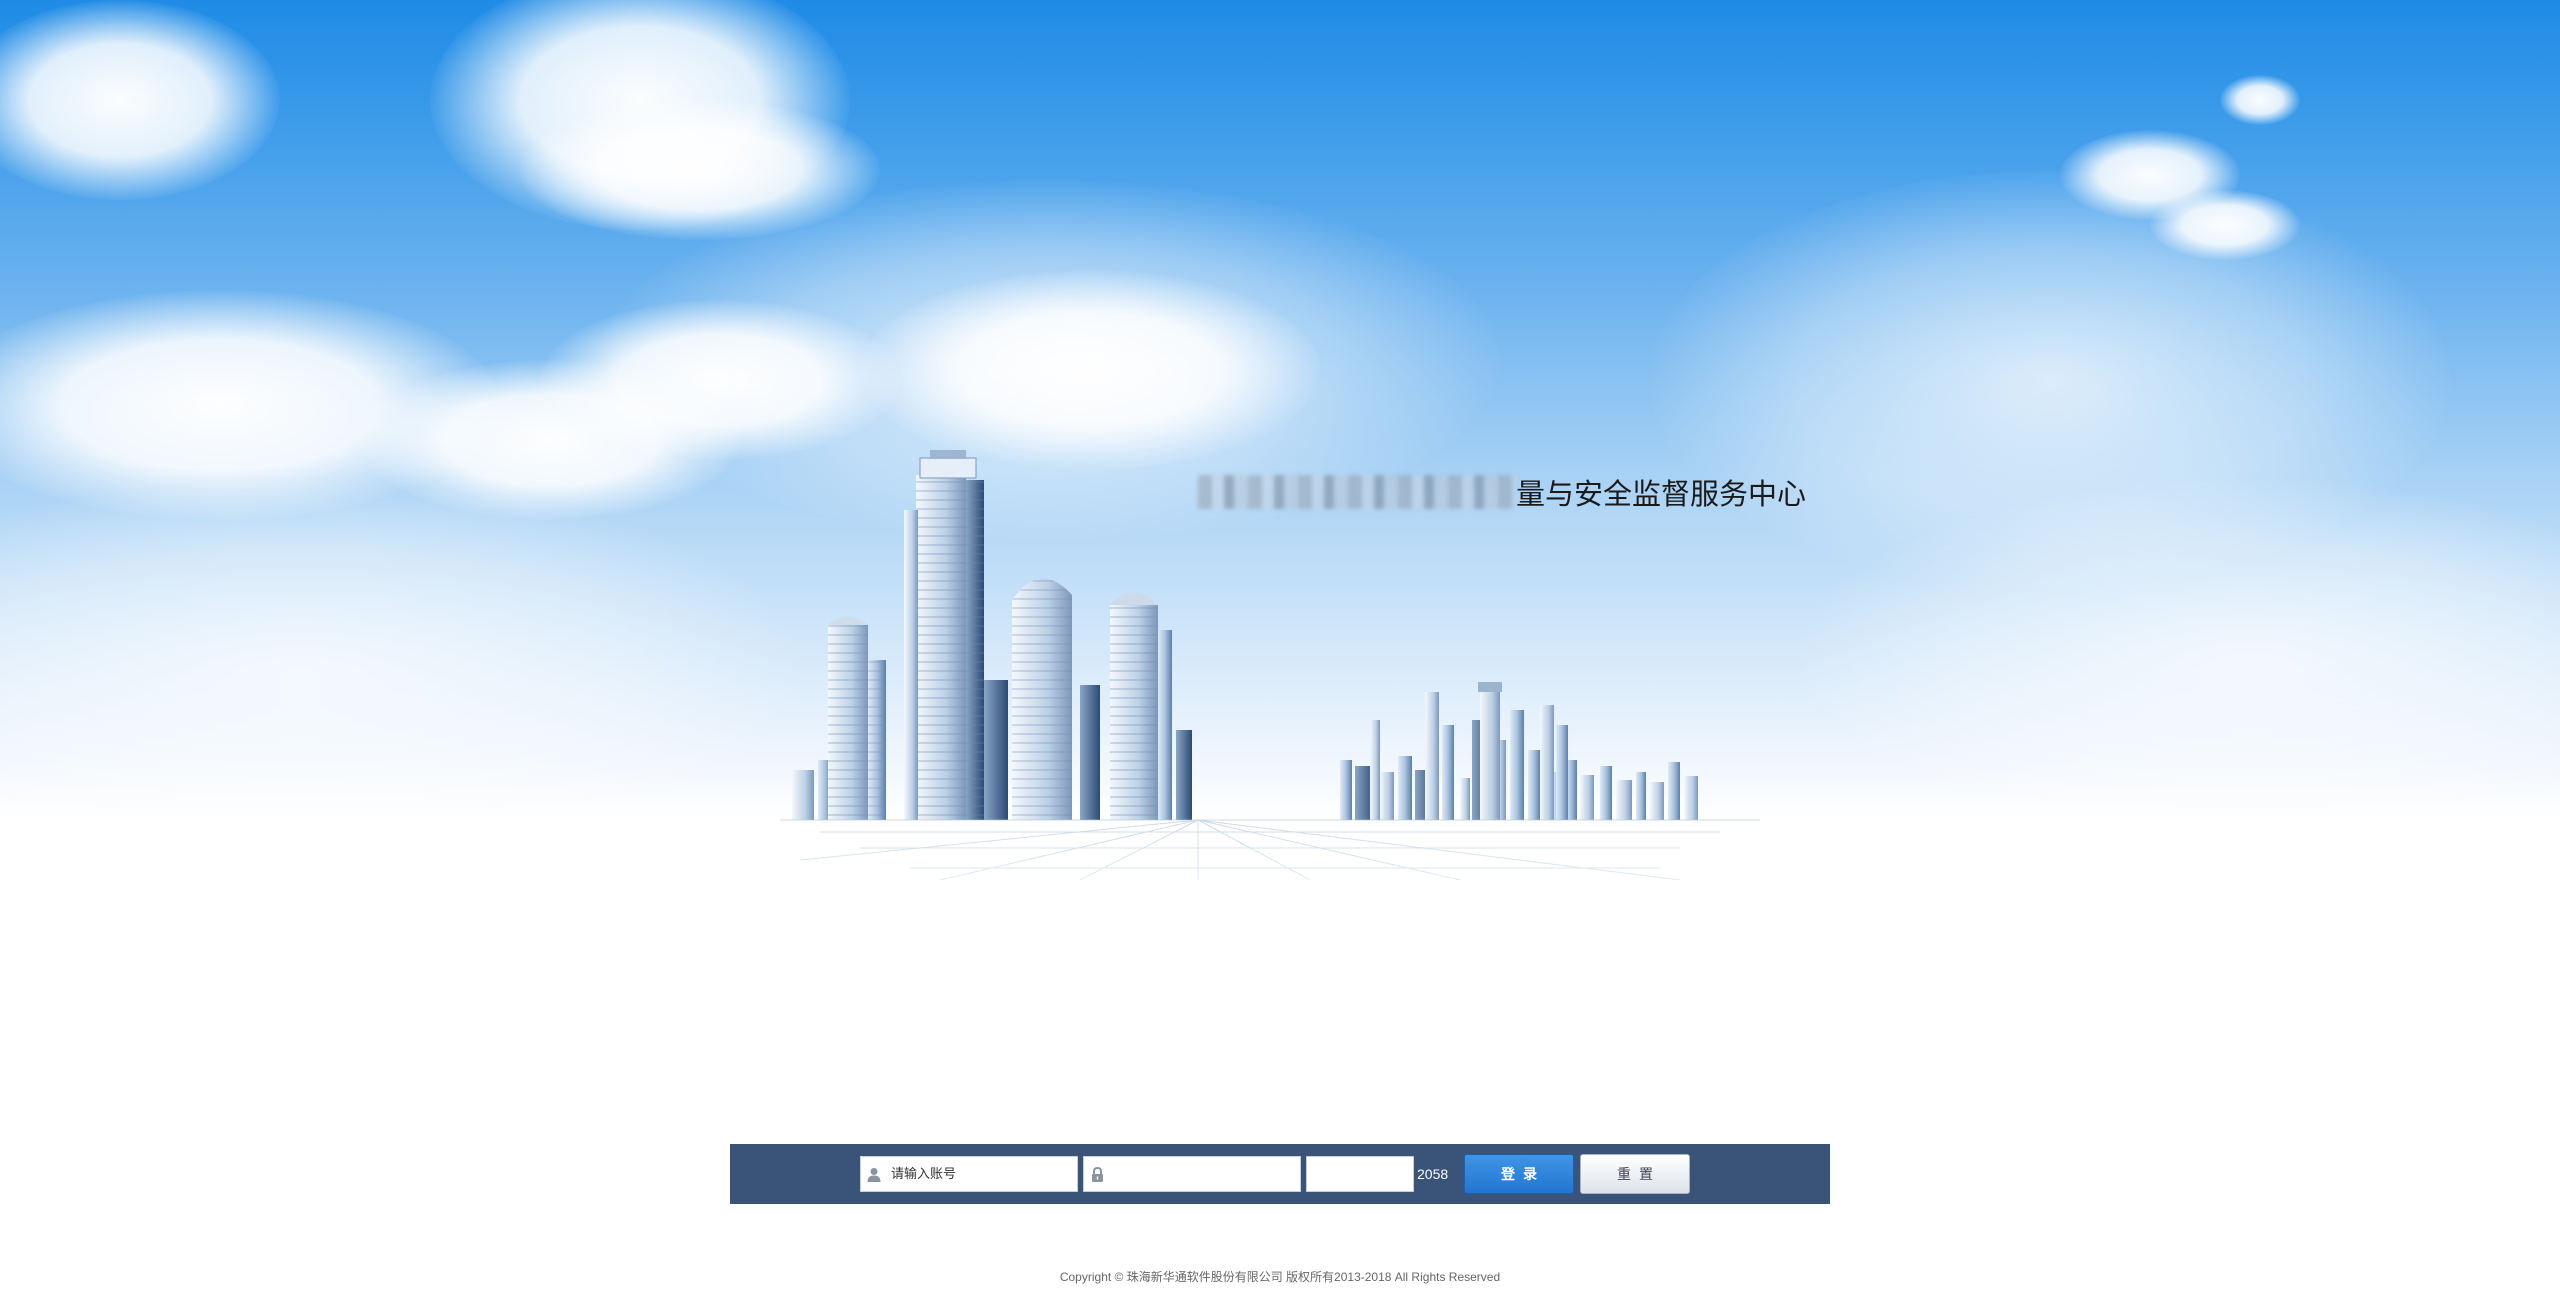  Describe the element at coordinates (1661, 494) in the screenshot. I see `page-title-text: 量与安全监督服务中心` at that location.